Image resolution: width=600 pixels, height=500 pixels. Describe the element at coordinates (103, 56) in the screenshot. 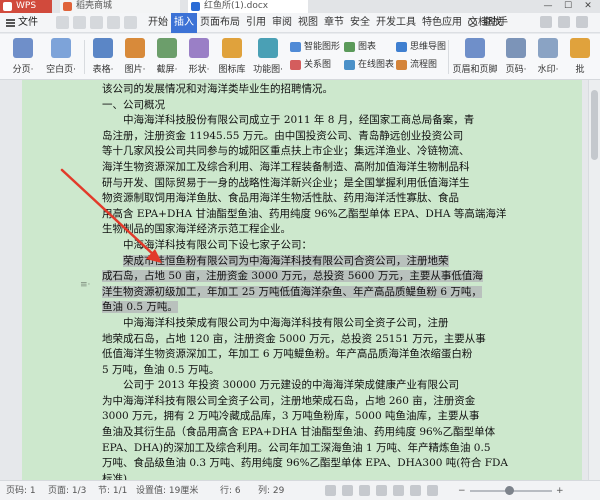

I see `table-button: 表格·` at that location.